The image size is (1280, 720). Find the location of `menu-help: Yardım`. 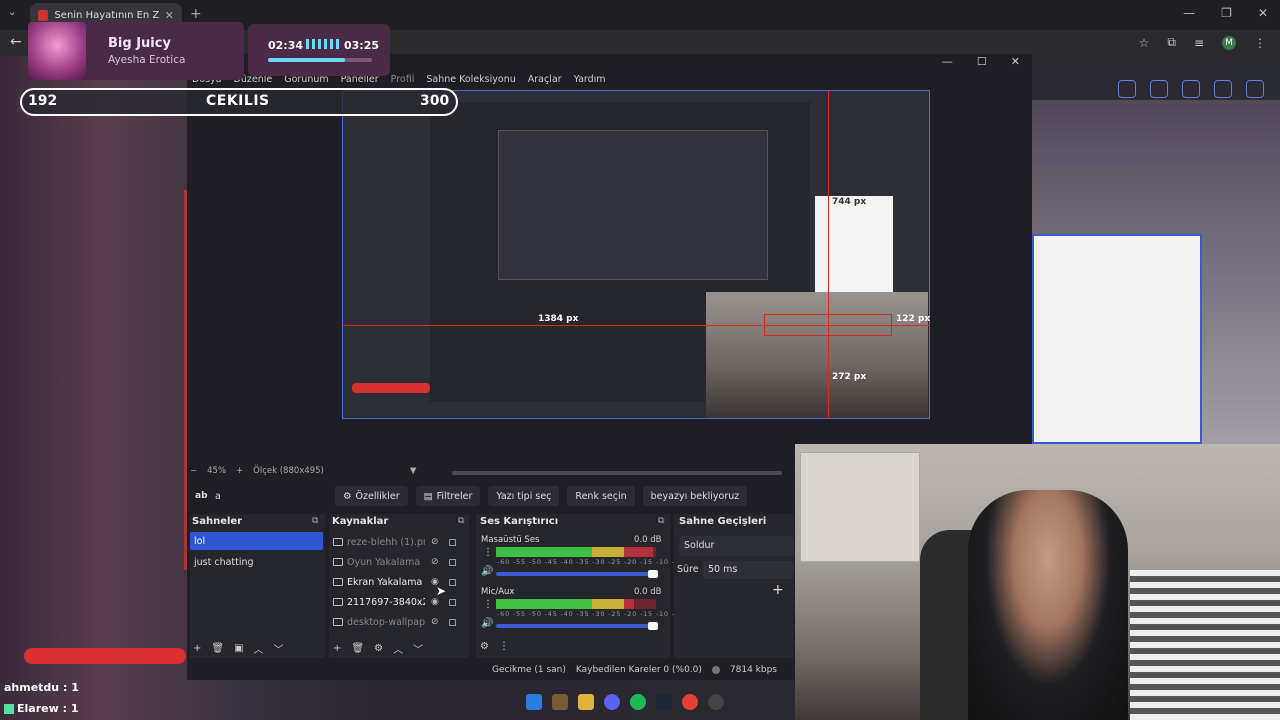

menu-help: Yardım is located at coordinates (590, 79).